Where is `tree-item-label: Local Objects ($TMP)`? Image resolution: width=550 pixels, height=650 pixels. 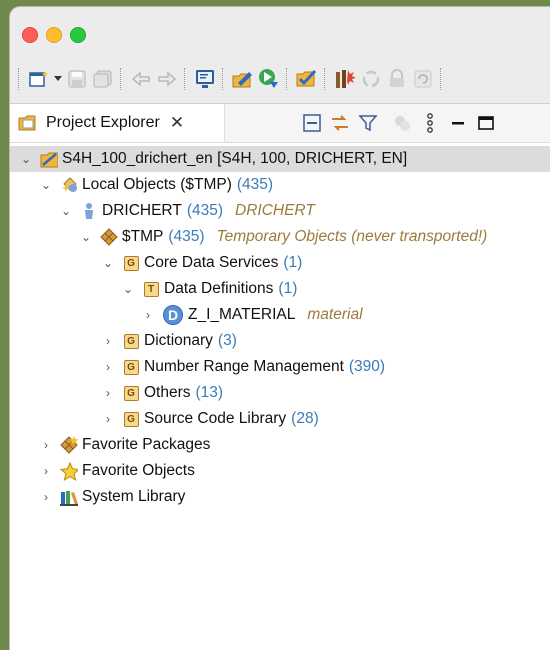
tree-item-label: Local Objects ($TMP) is located at coordinates (157, 184).